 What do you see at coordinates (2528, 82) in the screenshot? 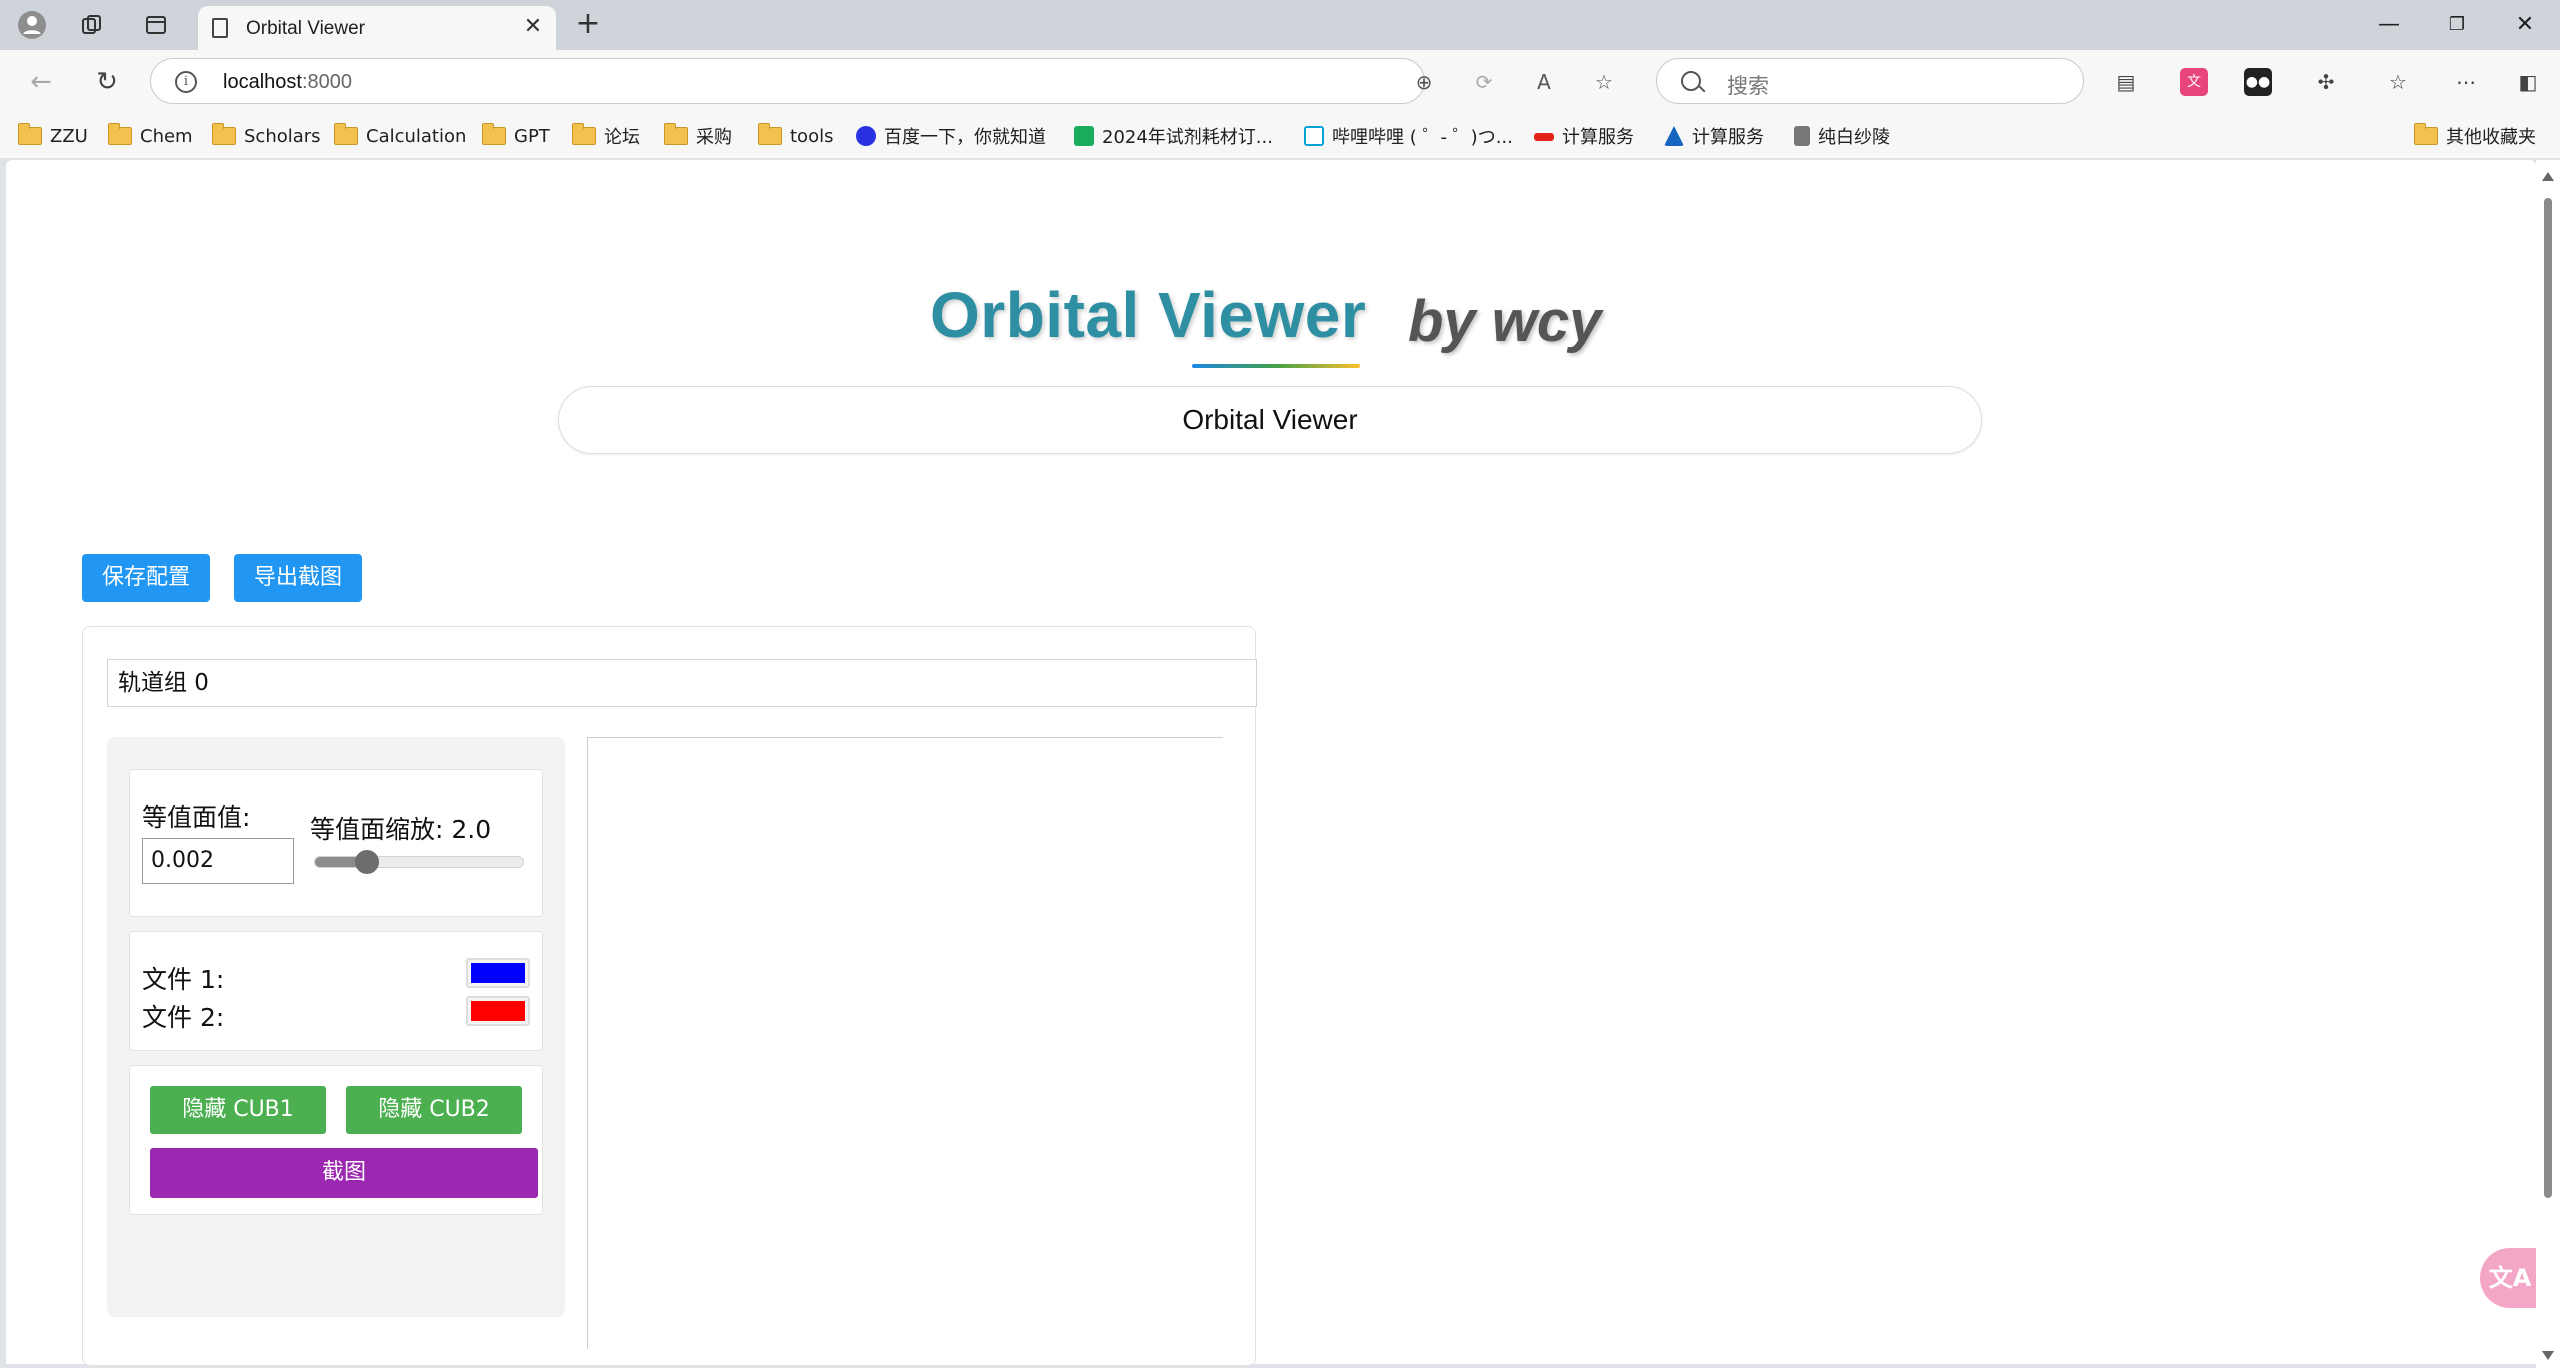
I see `sidebar-toggle-icon: ◧` at bounding box center [2528, 82].